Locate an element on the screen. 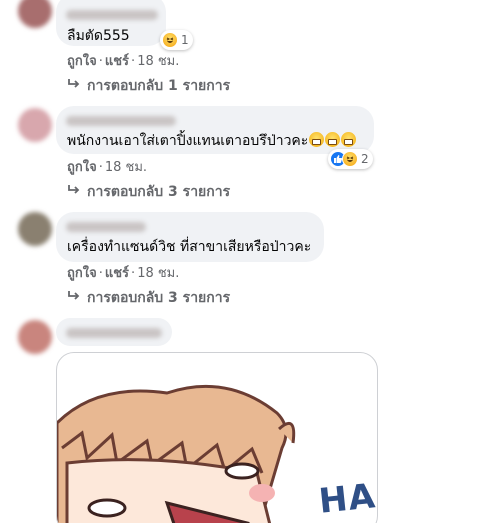 The height and width of the screenshot is (523, 499). reaction-summary: 2 is located at coordinates (350, 159).